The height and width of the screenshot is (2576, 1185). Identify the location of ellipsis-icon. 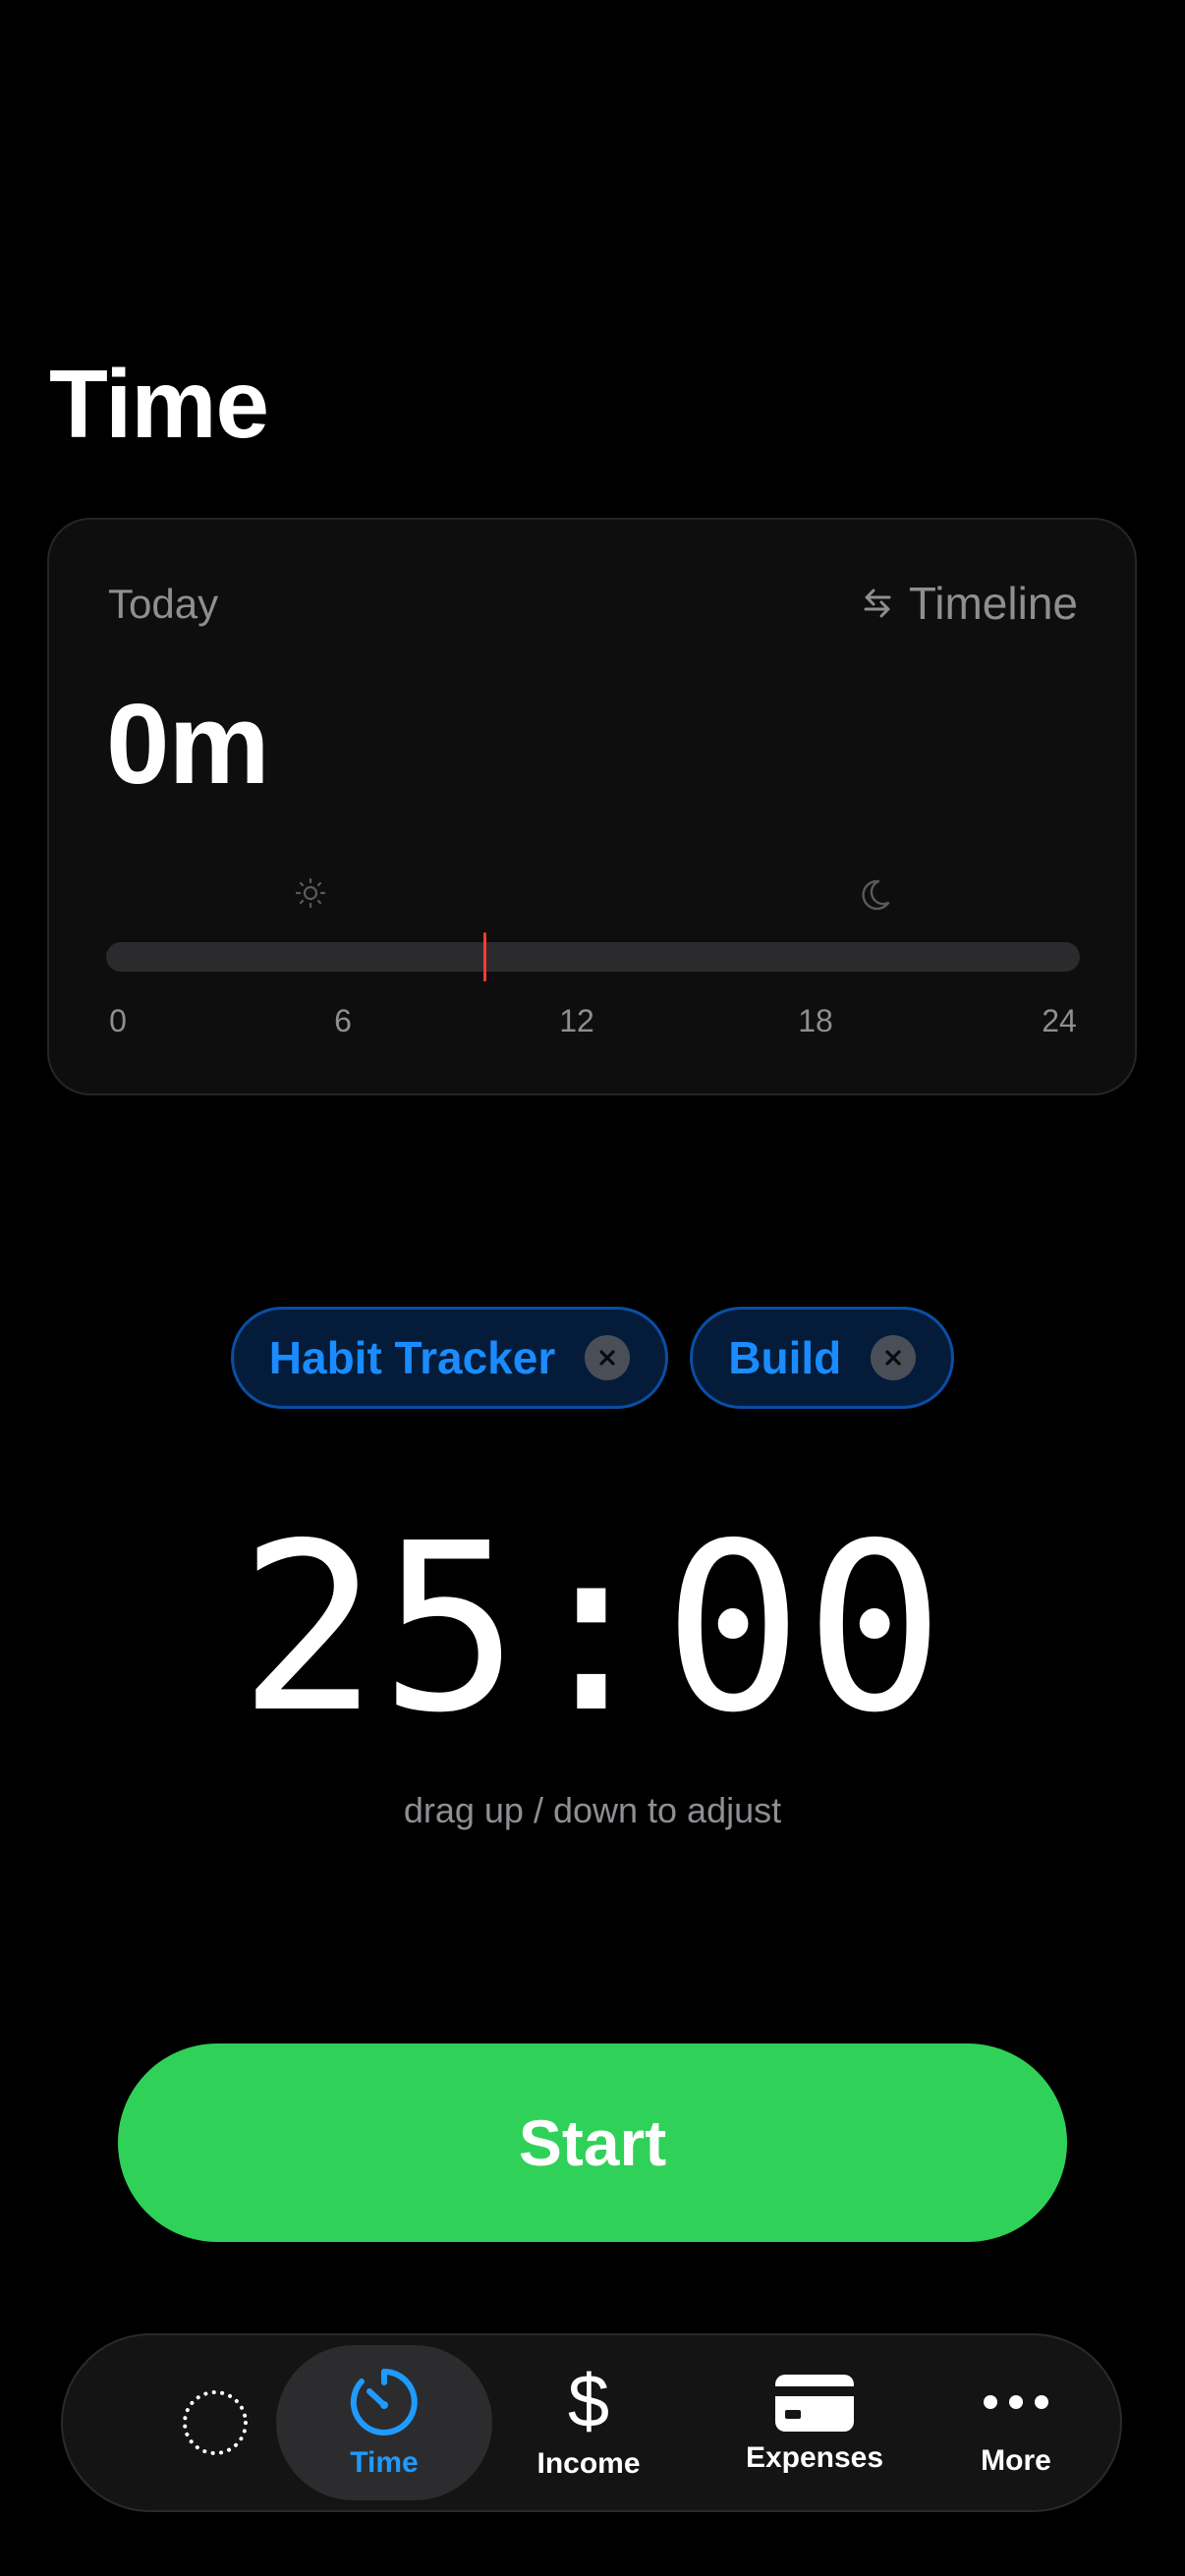
(1016, 2402).